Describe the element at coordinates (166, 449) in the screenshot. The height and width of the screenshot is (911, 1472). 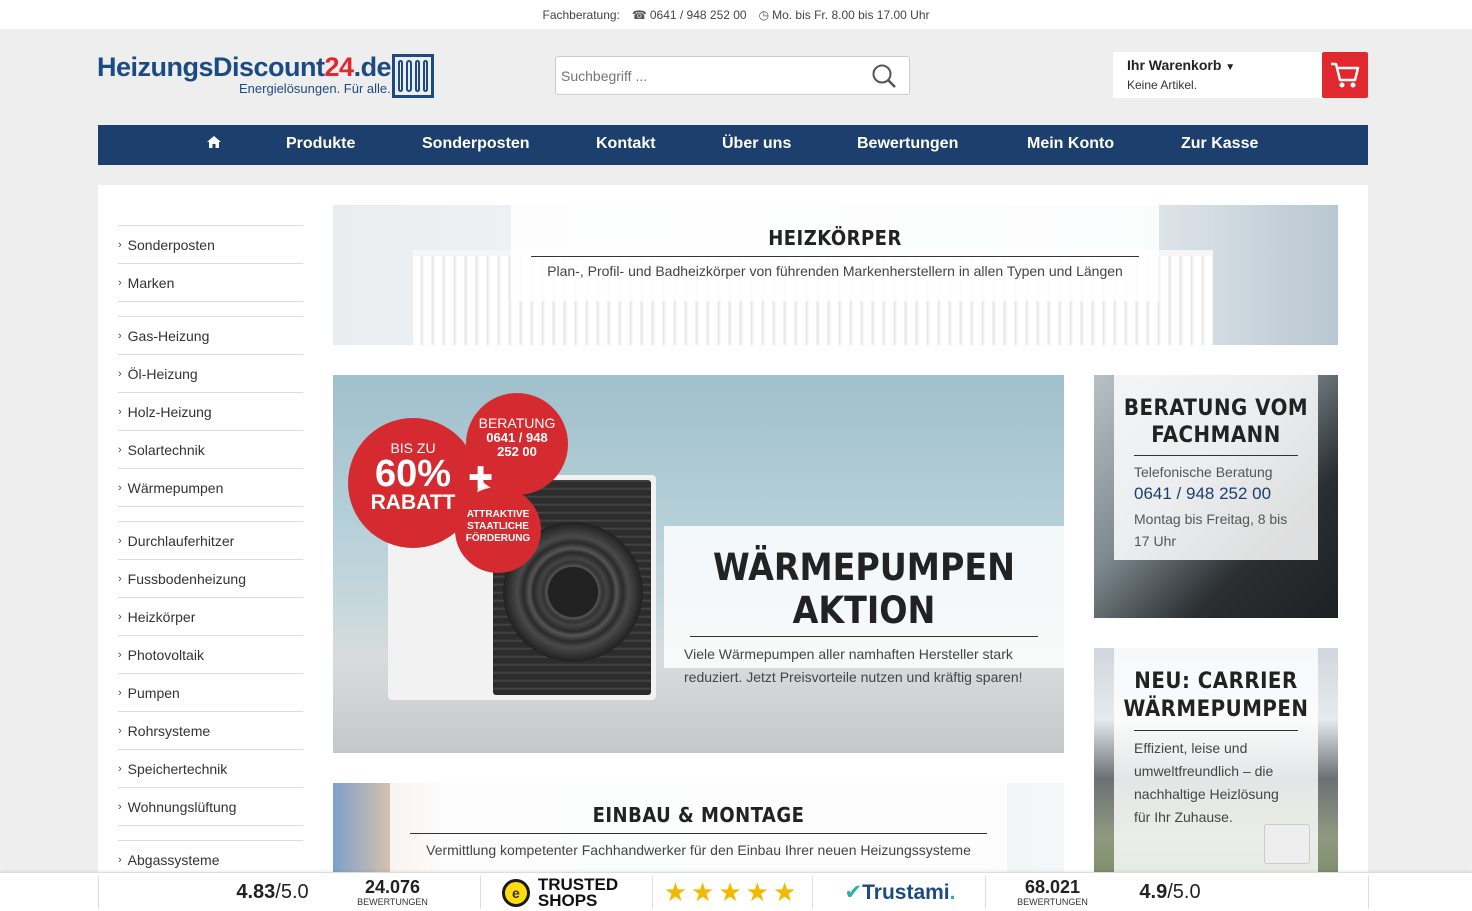
I see `sidebar-item-label: Solartechnik` at that location.